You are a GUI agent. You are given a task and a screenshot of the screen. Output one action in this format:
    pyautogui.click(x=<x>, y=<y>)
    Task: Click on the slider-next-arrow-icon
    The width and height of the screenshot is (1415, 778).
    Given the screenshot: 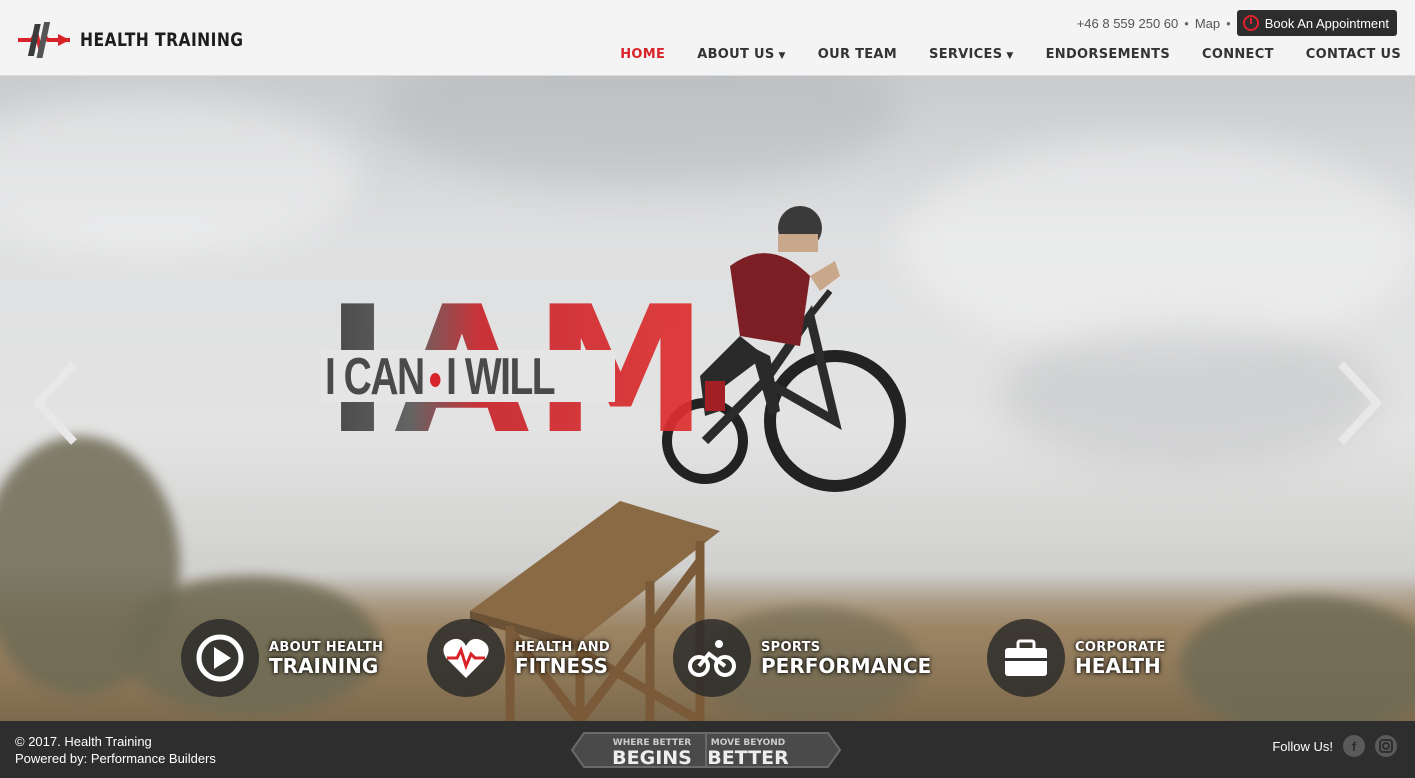 What is the action you would take?
    pyautogui.click(x=1360, y=403)
    